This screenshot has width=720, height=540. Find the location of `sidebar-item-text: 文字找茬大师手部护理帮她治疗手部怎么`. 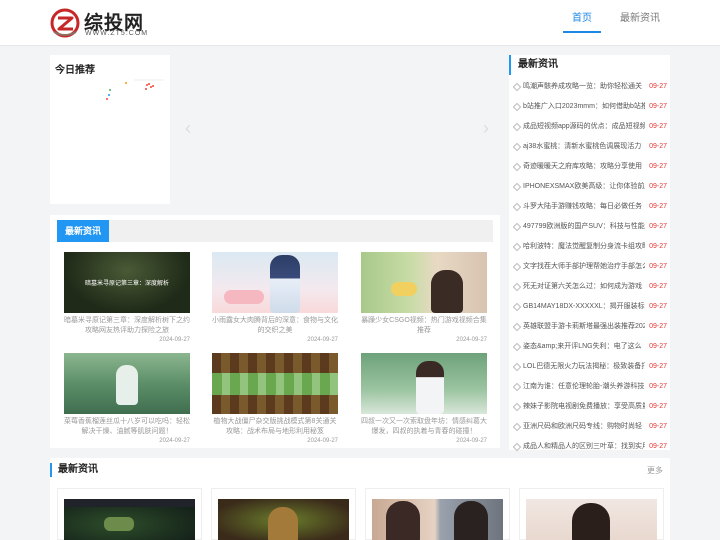

sidebar-item-text: 文字找茬大师手部护理帮她治疗手部怎么 is located at coordinates (584, 267).